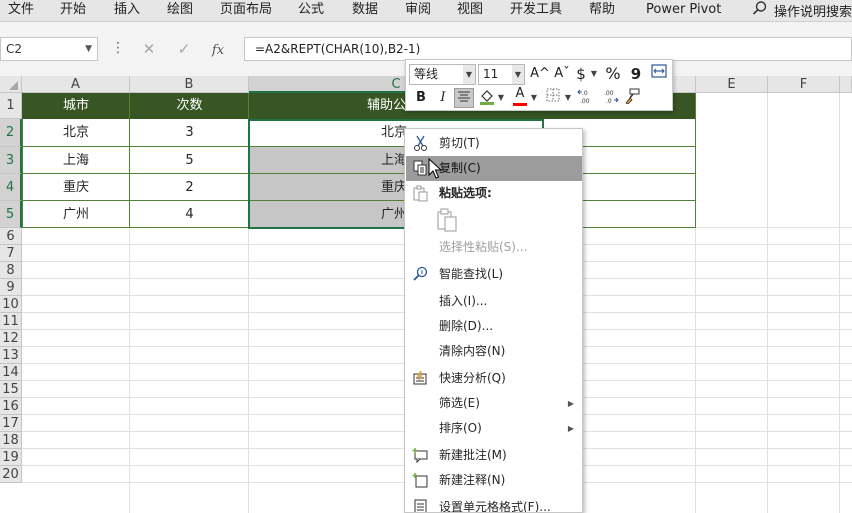 The height and width of the screenshot is (513, 852). I want to click on tab-formulas: 公式, so click(311, 11).